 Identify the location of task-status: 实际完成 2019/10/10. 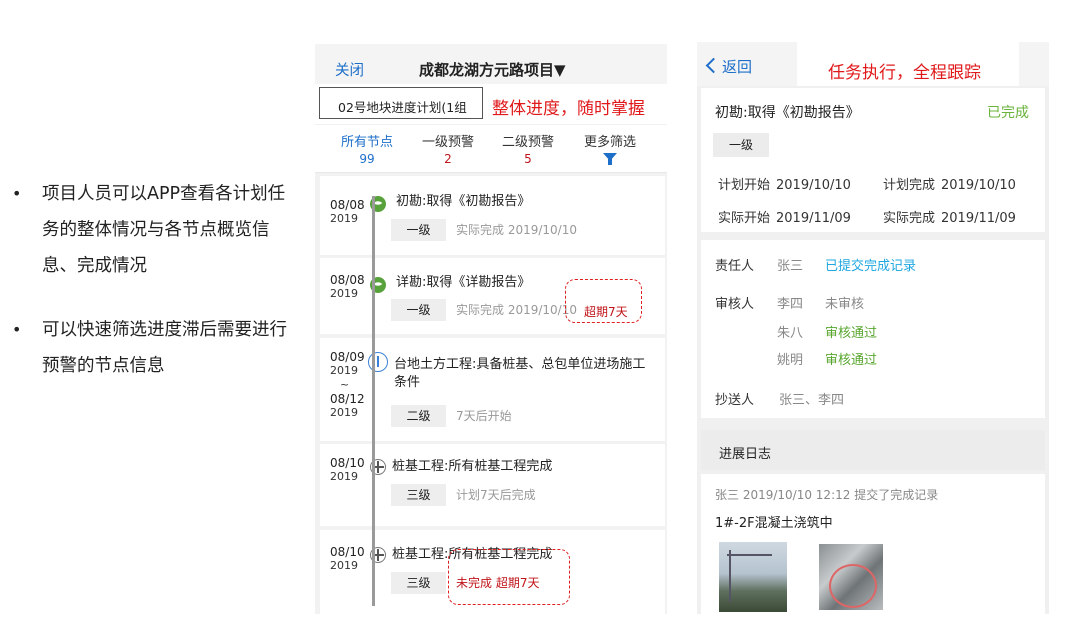
(516, 230).